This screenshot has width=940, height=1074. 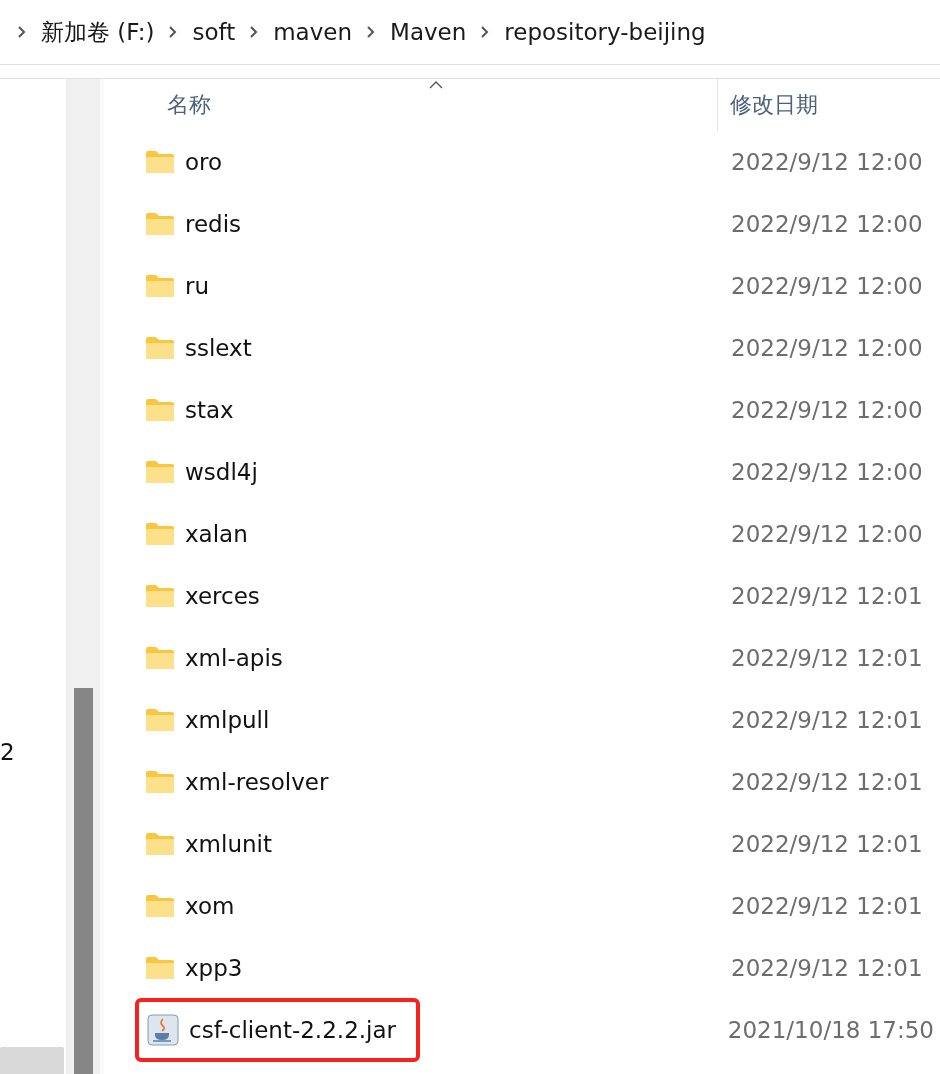 What do you see at coordinates (313, 32) in the screenshot?
I see `breadcrumb-item: maven` at bounding box center [313, 32].